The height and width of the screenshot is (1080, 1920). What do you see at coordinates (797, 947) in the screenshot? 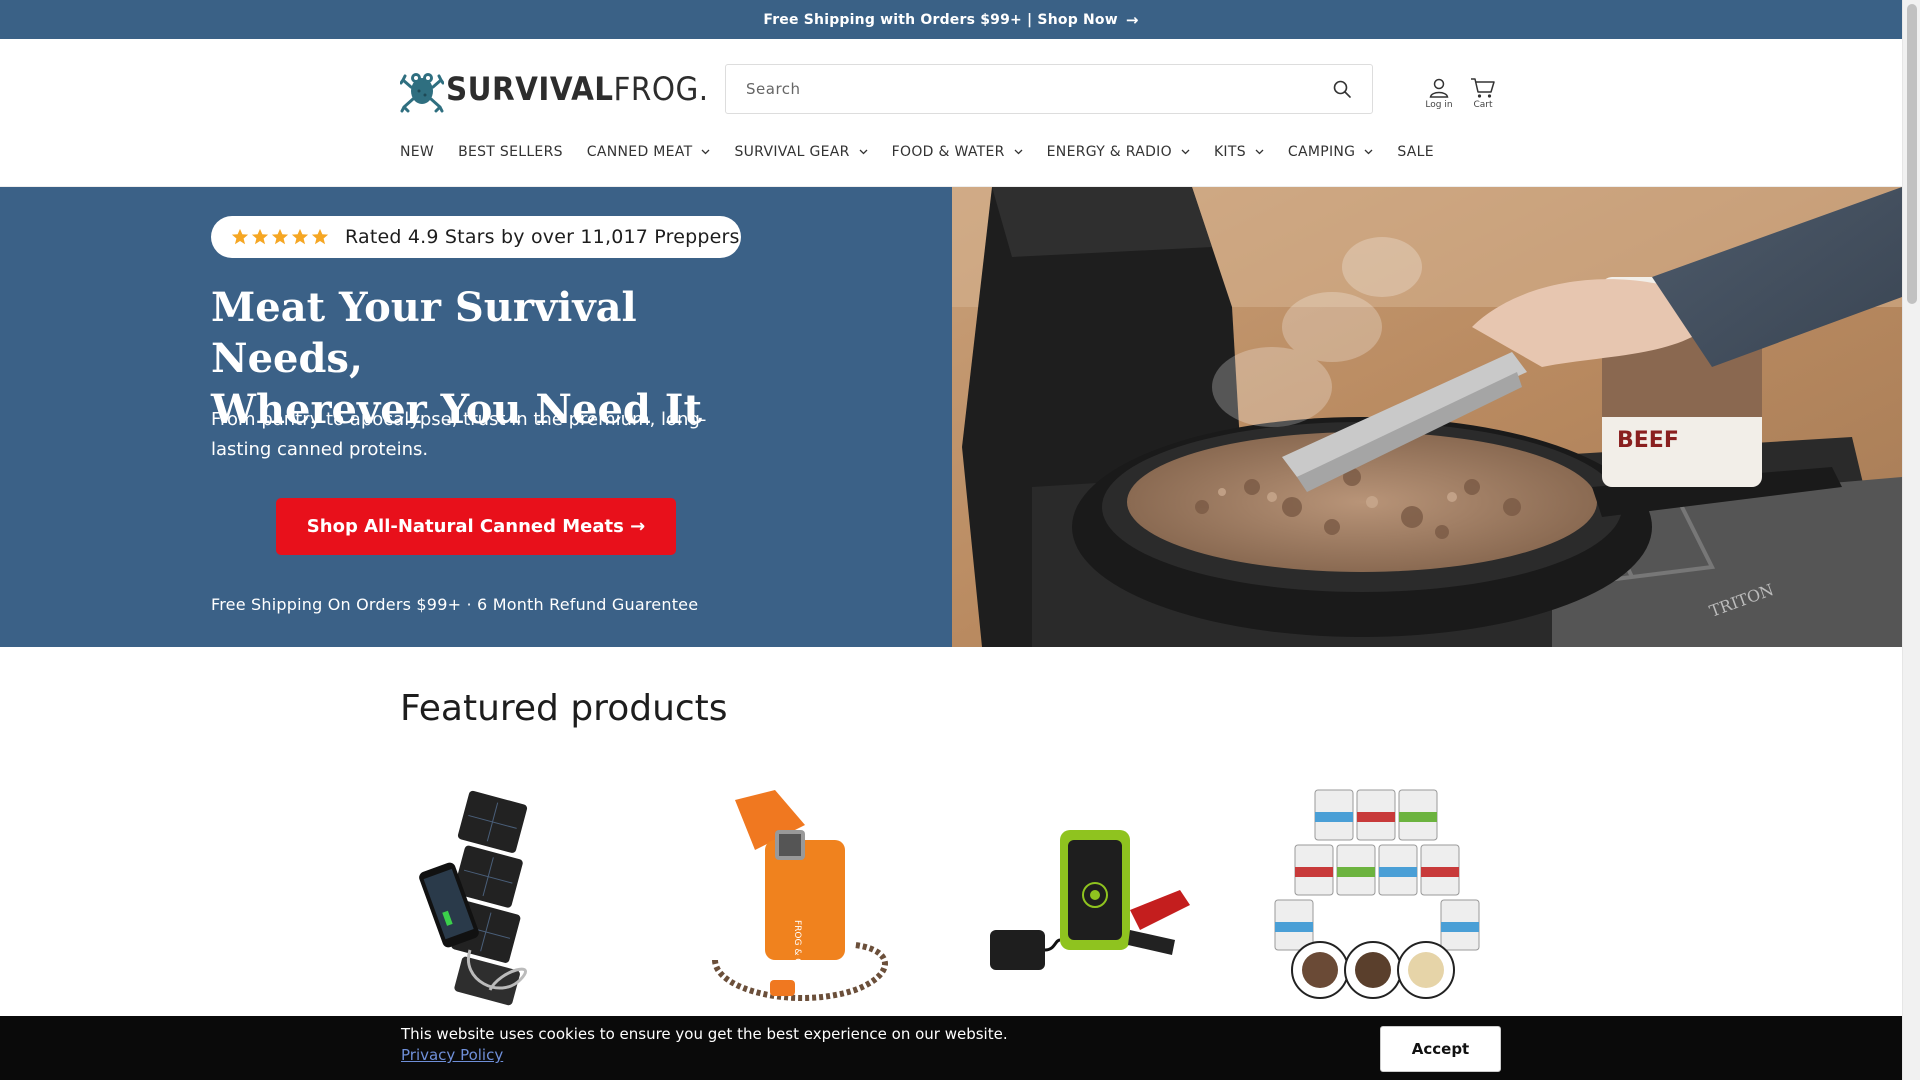
I see `svg-text: FROG & CO.` at bounding box center [797, 947].